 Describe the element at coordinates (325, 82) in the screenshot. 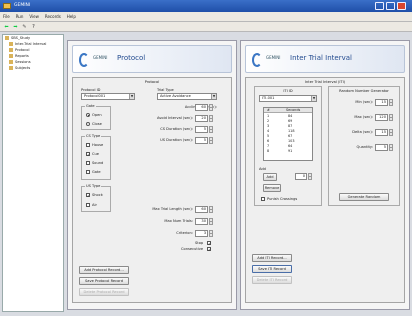

I see `section-title: Inter Trial Interval (ITI)` at that location.